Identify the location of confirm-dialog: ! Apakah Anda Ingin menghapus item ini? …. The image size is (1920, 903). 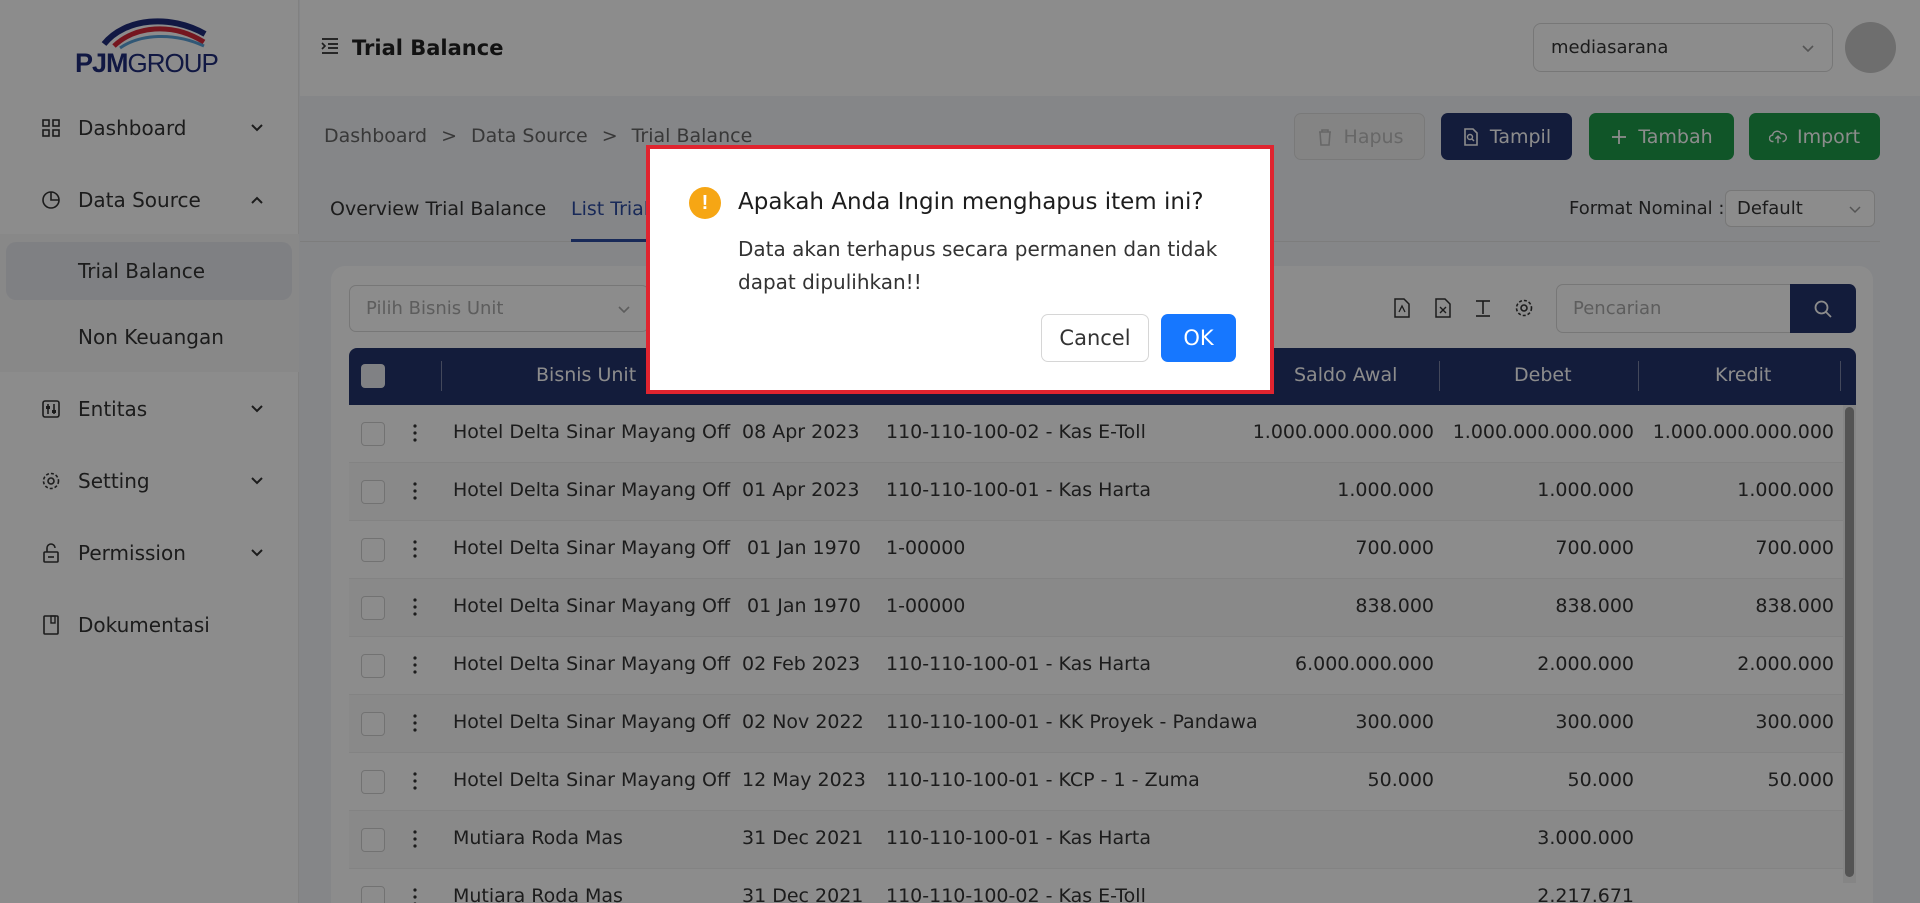
(960, 269).